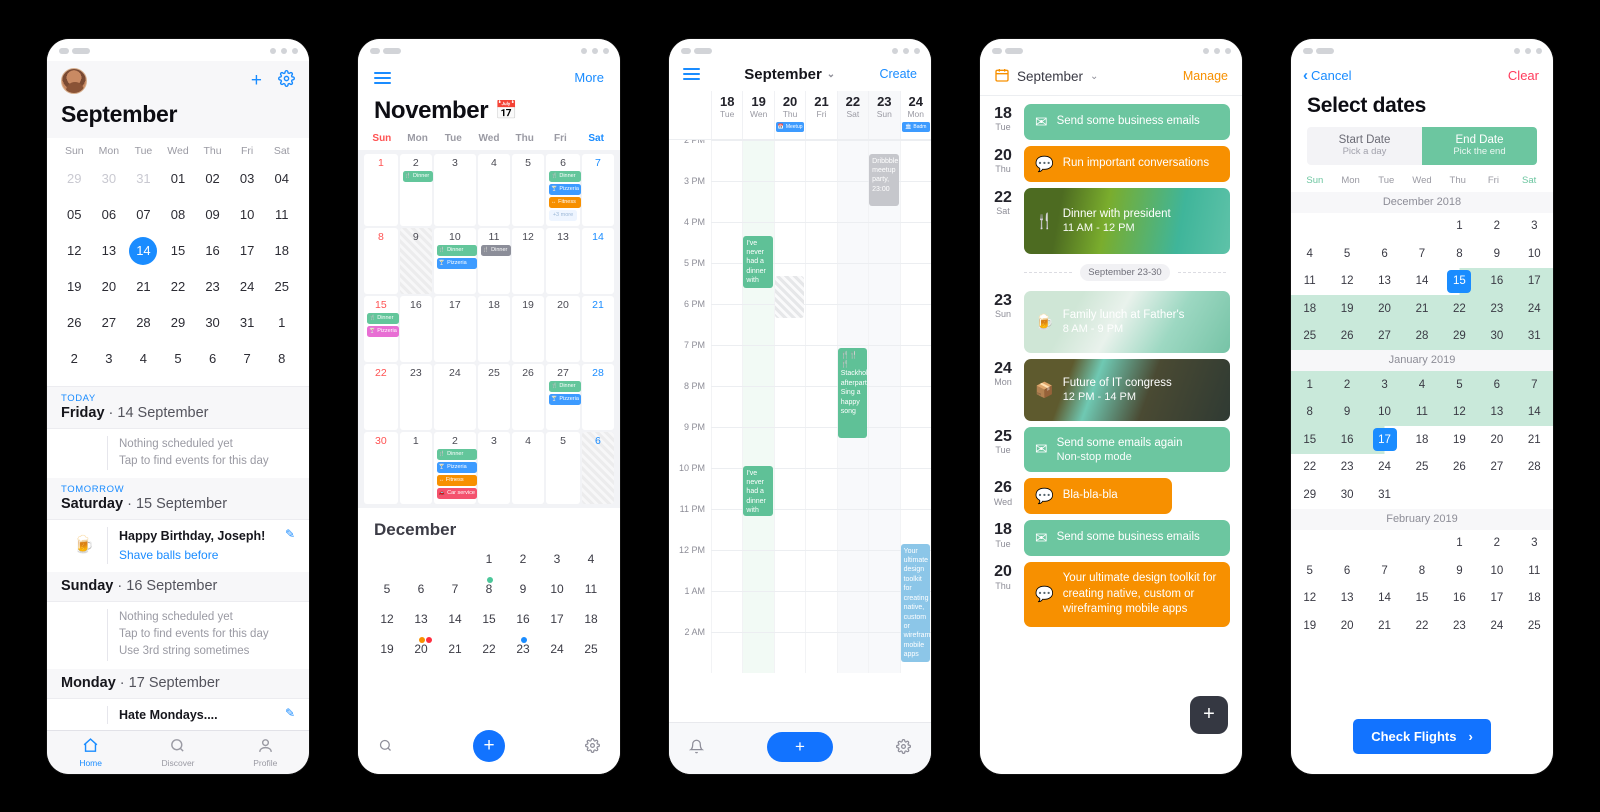  I want to click on event-chip: 🚗 Car service, so click(456, 493).